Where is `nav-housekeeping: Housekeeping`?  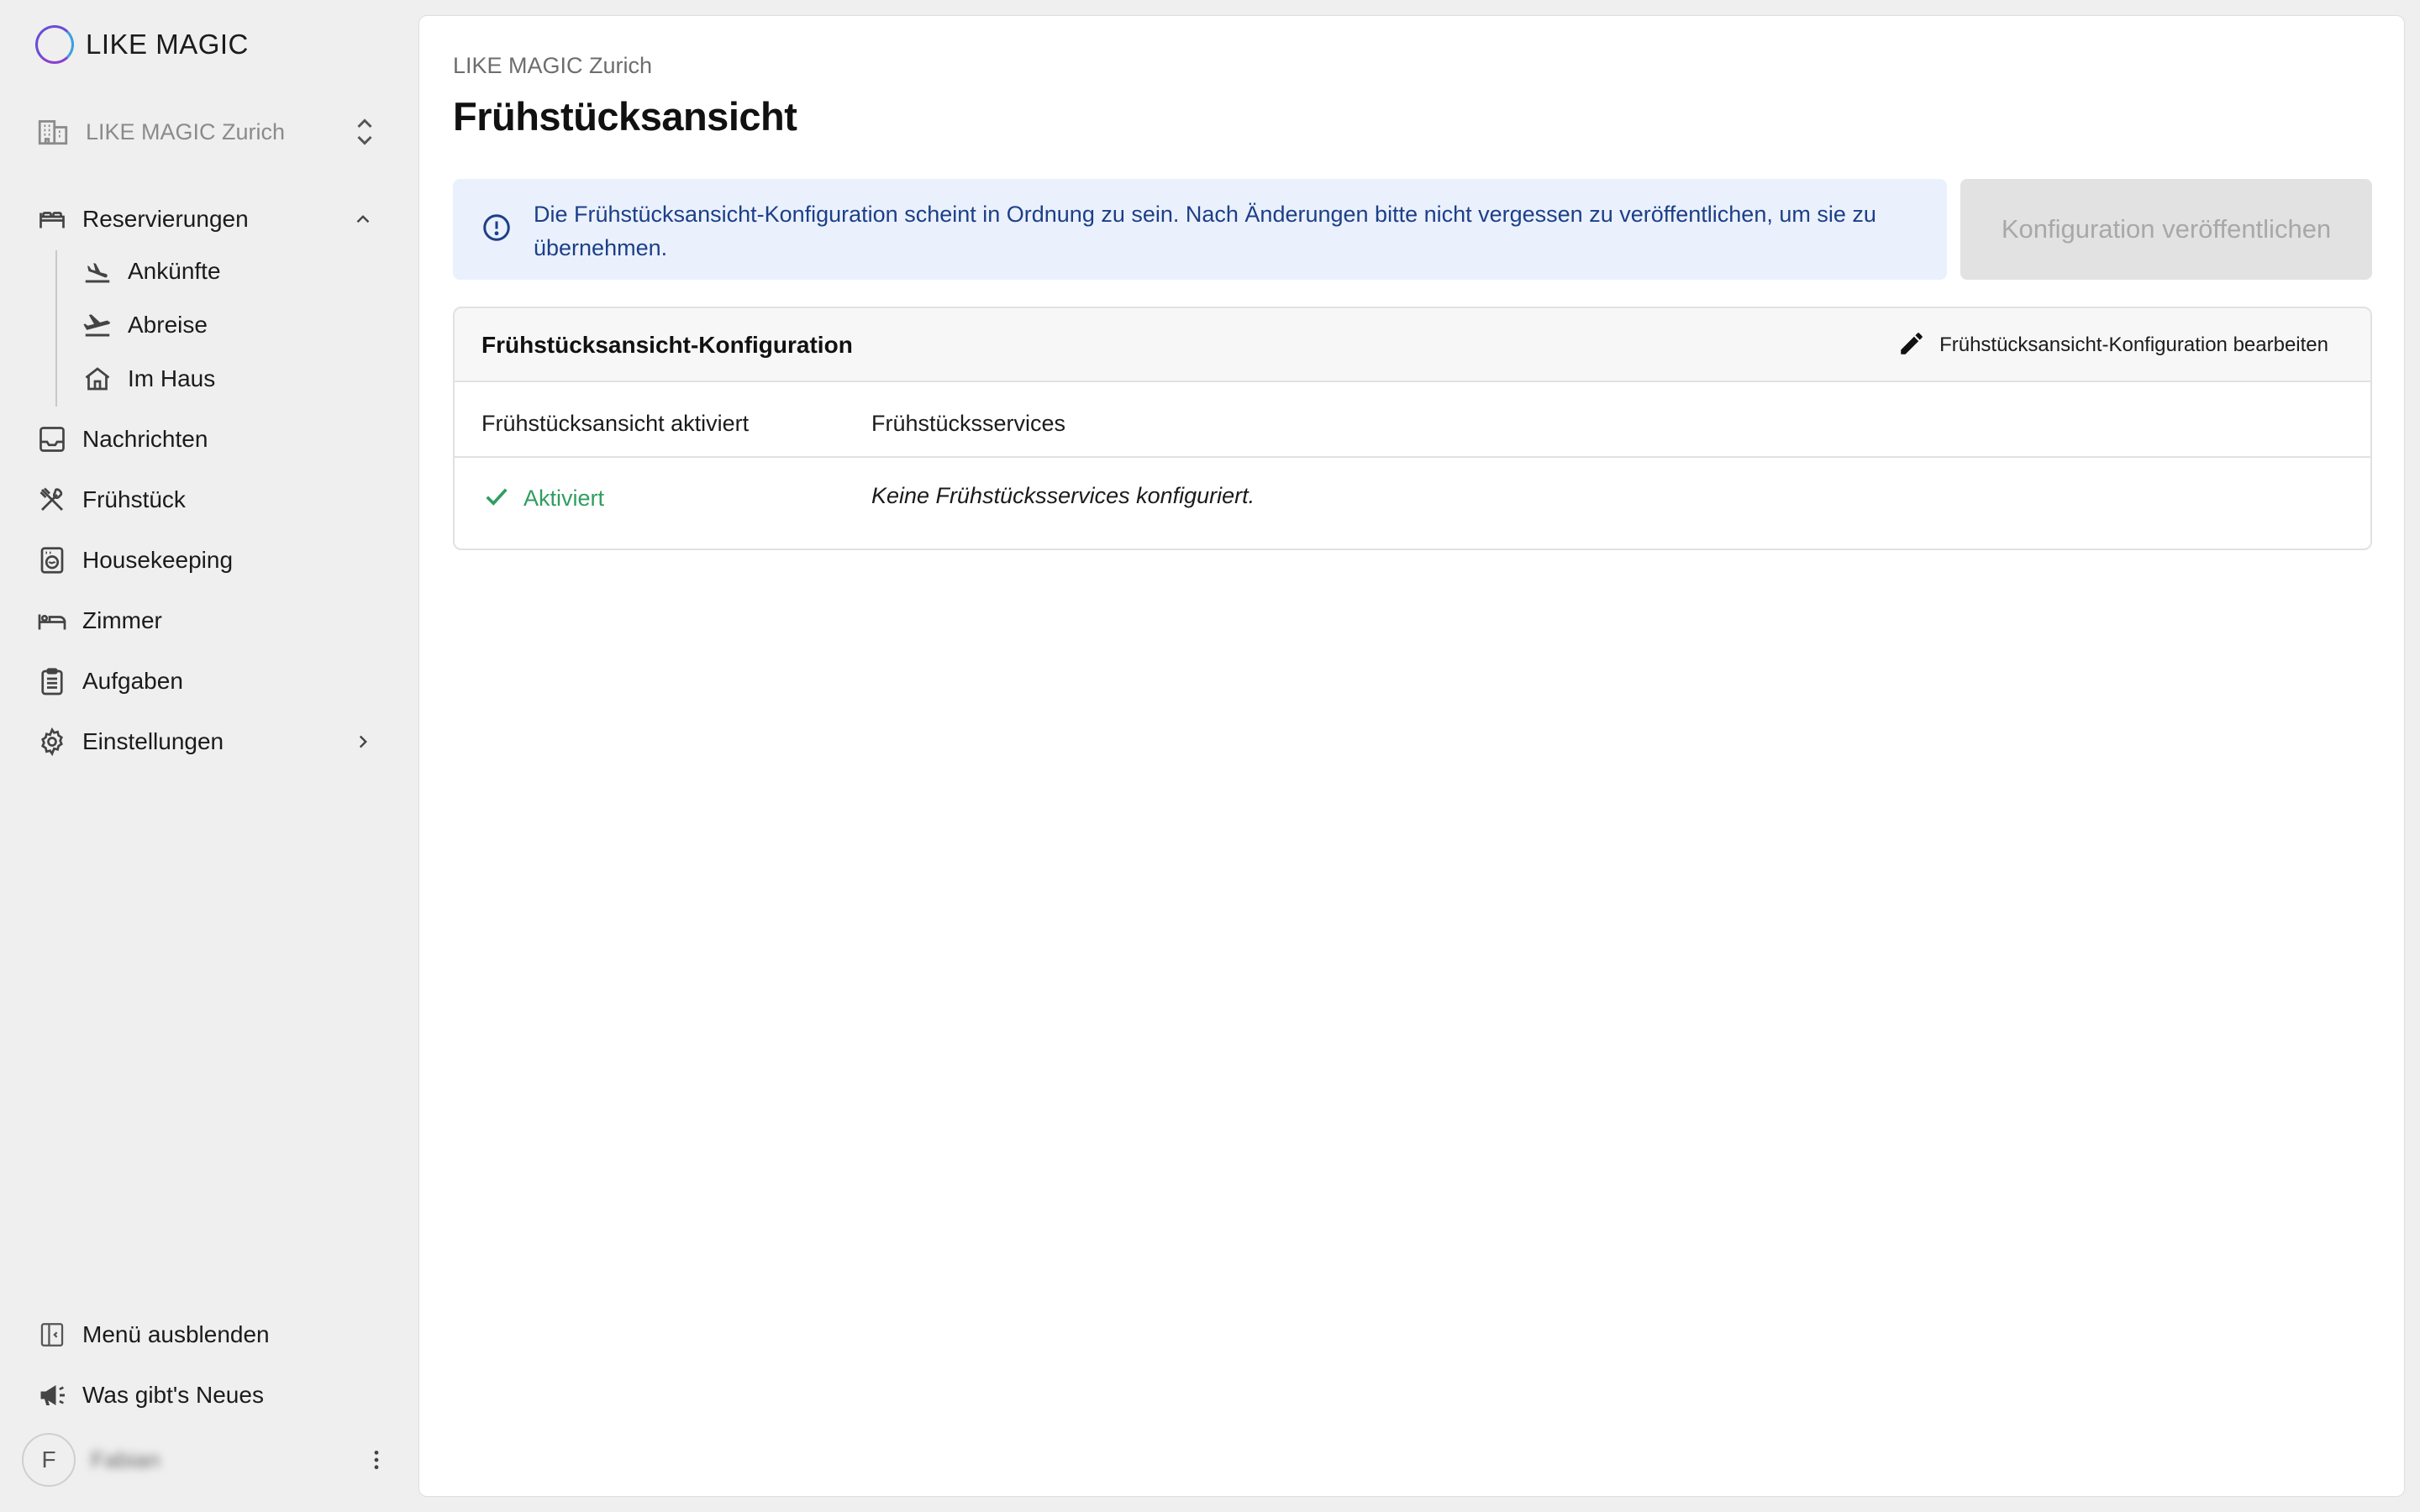
nav-housekeeping: Housekeeping is located at coordinates (134, 560).